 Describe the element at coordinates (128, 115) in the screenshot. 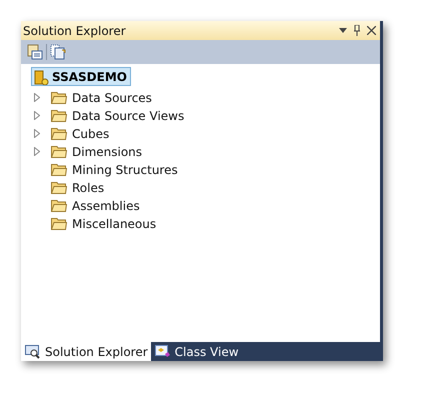

I see `tree-item: Data Source Views` at that location.